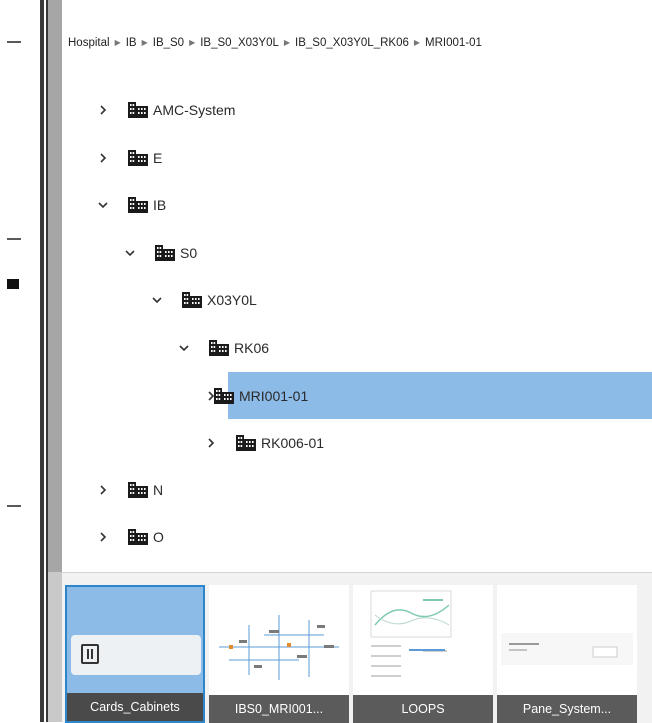 This screenshot has width=652, height=723. What do you see at coordinates (293, 443) in the screenshot?
I see `tree-node-label: RK006-01` at bounding box center [293, 443].